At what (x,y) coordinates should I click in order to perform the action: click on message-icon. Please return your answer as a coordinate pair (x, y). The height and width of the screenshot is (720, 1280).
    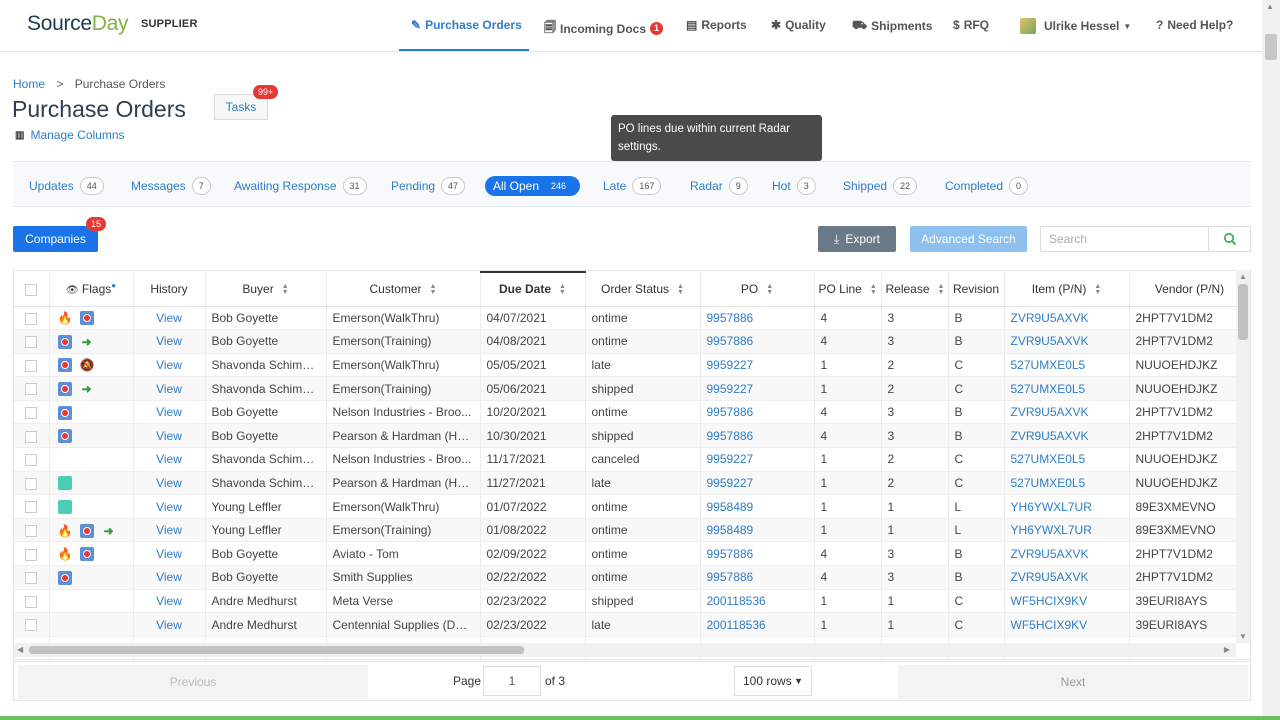
    Looking at the image, I should click on (64, 483).